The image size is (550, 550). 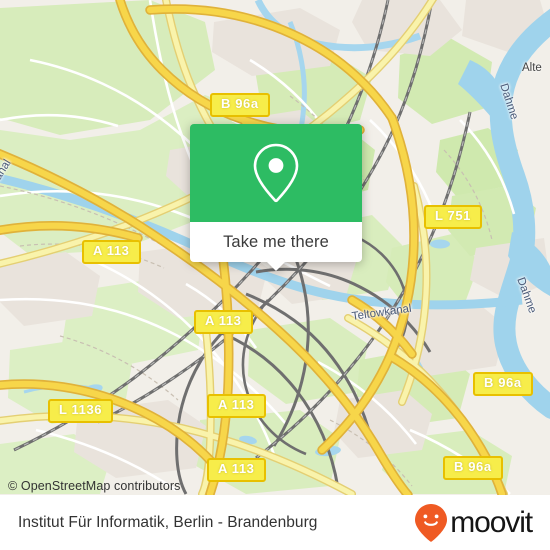 I want to click on take-me-there-label: Take me there, so click(x=276, y=241).